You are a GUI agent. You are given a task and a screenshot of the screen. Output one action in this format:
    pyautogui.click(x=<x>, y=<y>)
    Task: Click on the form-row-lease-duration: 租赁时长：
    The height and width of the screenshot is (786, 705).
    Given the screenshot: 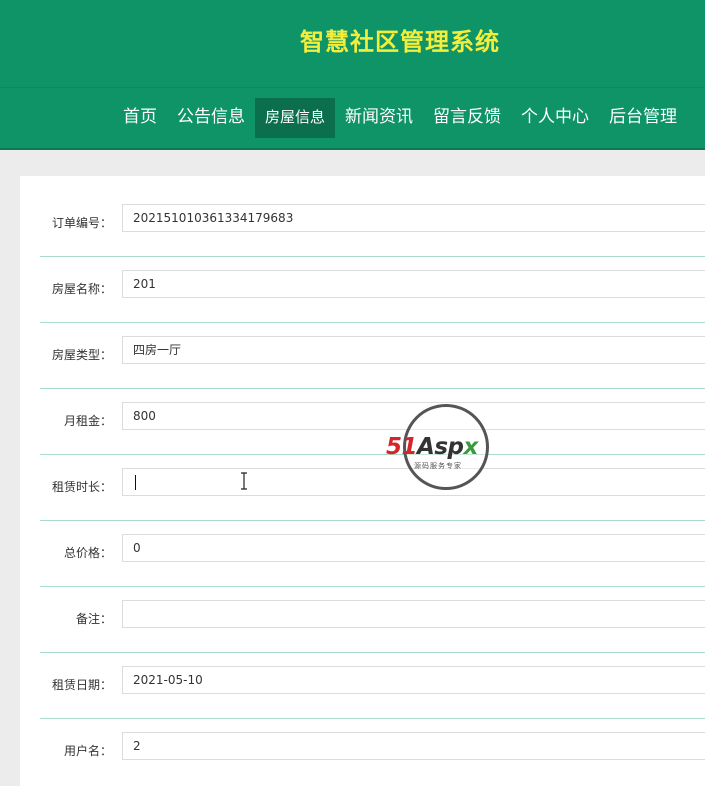 What is the action you would take?
    pyautogui.click(x=372, y=487)
    